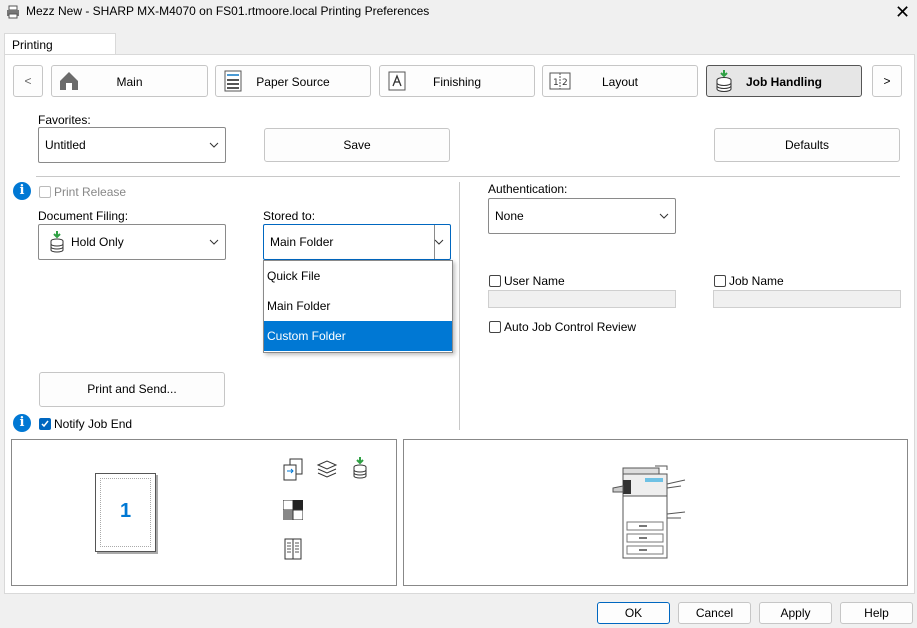 Image resolution: width=917 pixels, height=628 pixels. What do you see at coordinates (887, 81) in the screenshot?
I see `nav-next-button: >` at bounding box center [887, 81].